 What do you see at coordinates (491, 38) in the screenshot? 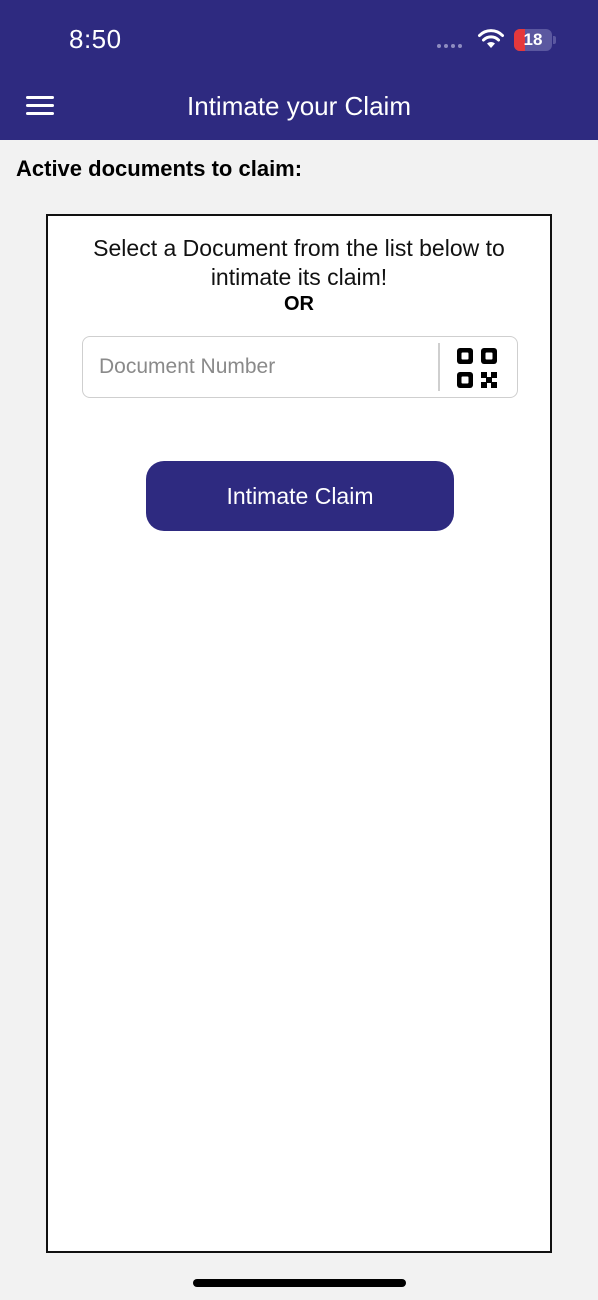
I see `wifi-icon` at bounding box center [491, 38].